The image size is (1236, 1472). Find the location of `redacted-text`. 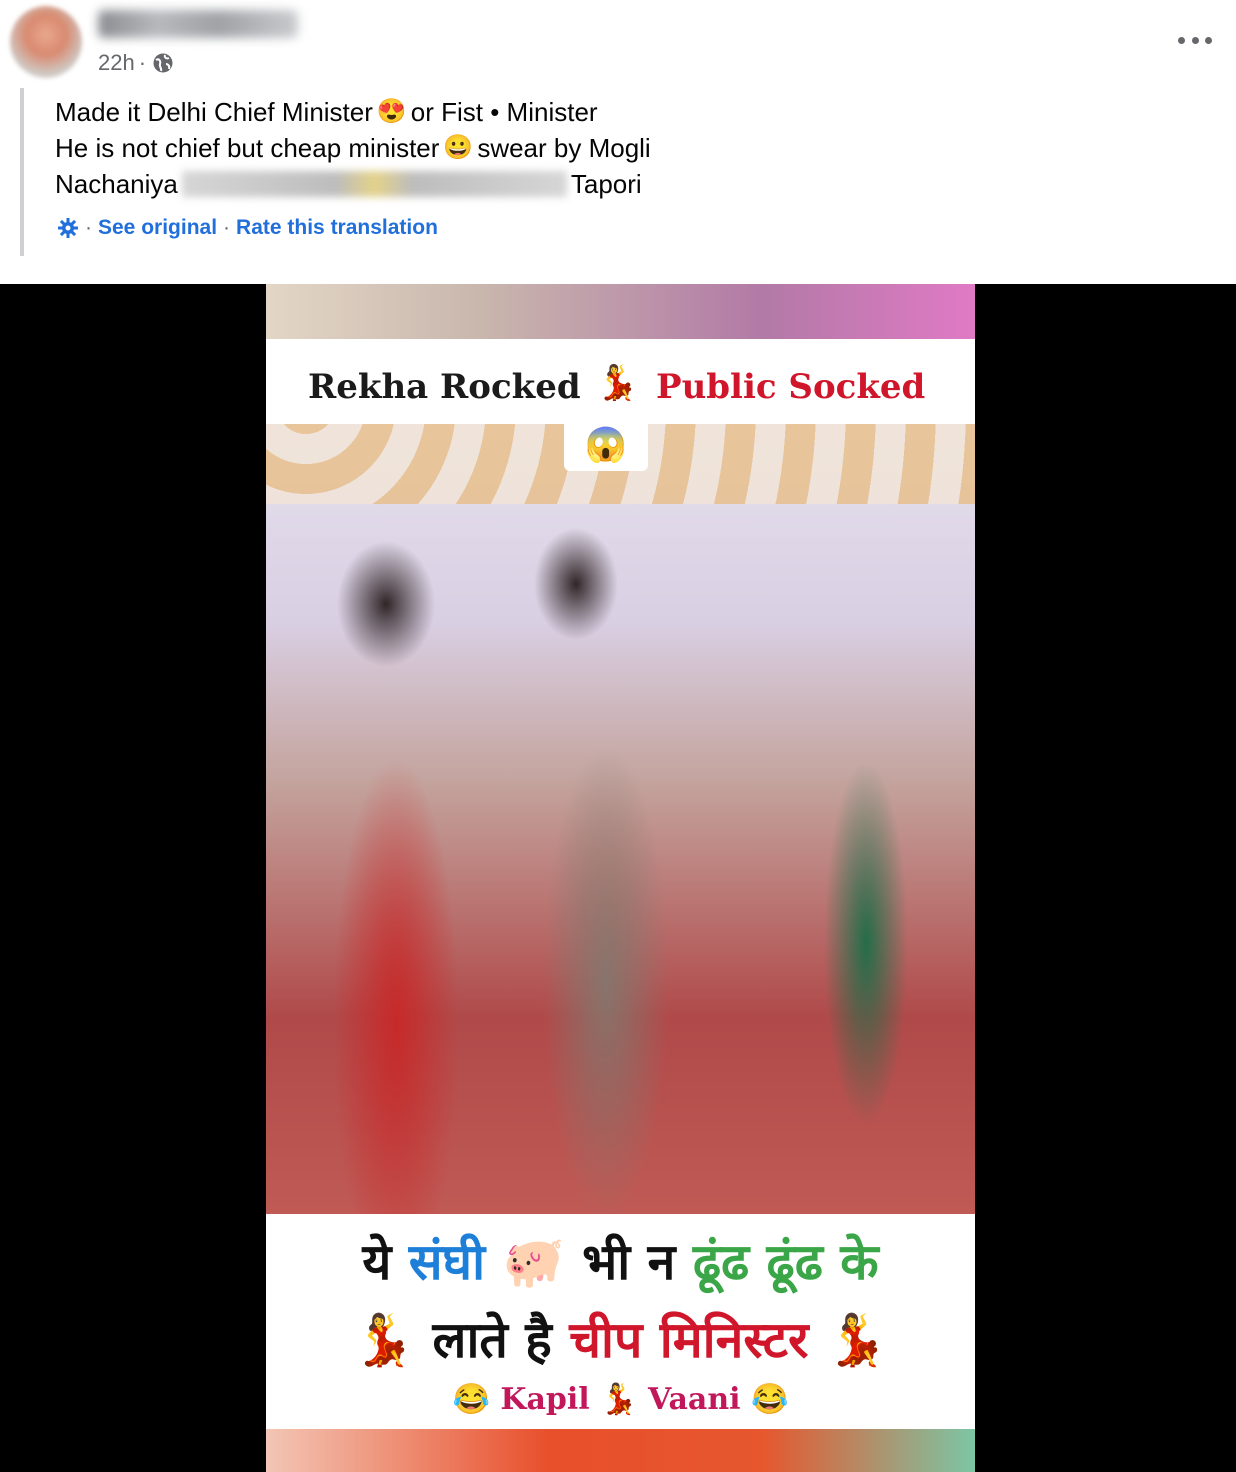

redacted-text is located at coordinates (374, 184).